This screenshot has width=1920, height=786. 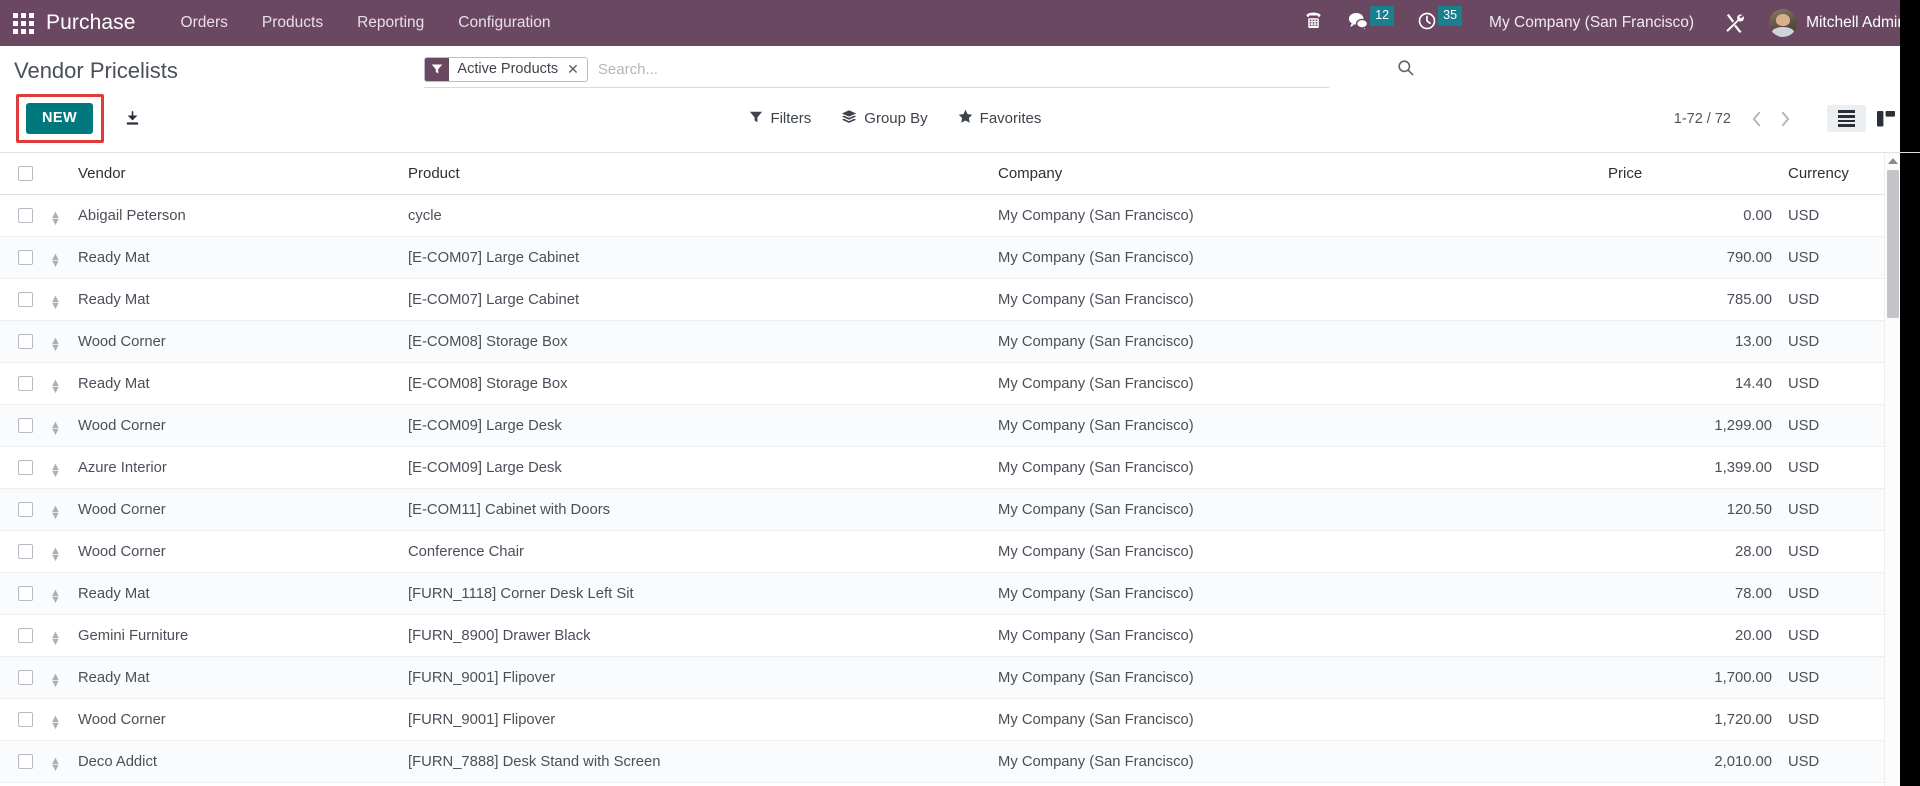 What do you see at coordinates (1893, 160) in the screenshot?
I see `scroll-up-arrow-icon` at bounding box center [1893, 160].